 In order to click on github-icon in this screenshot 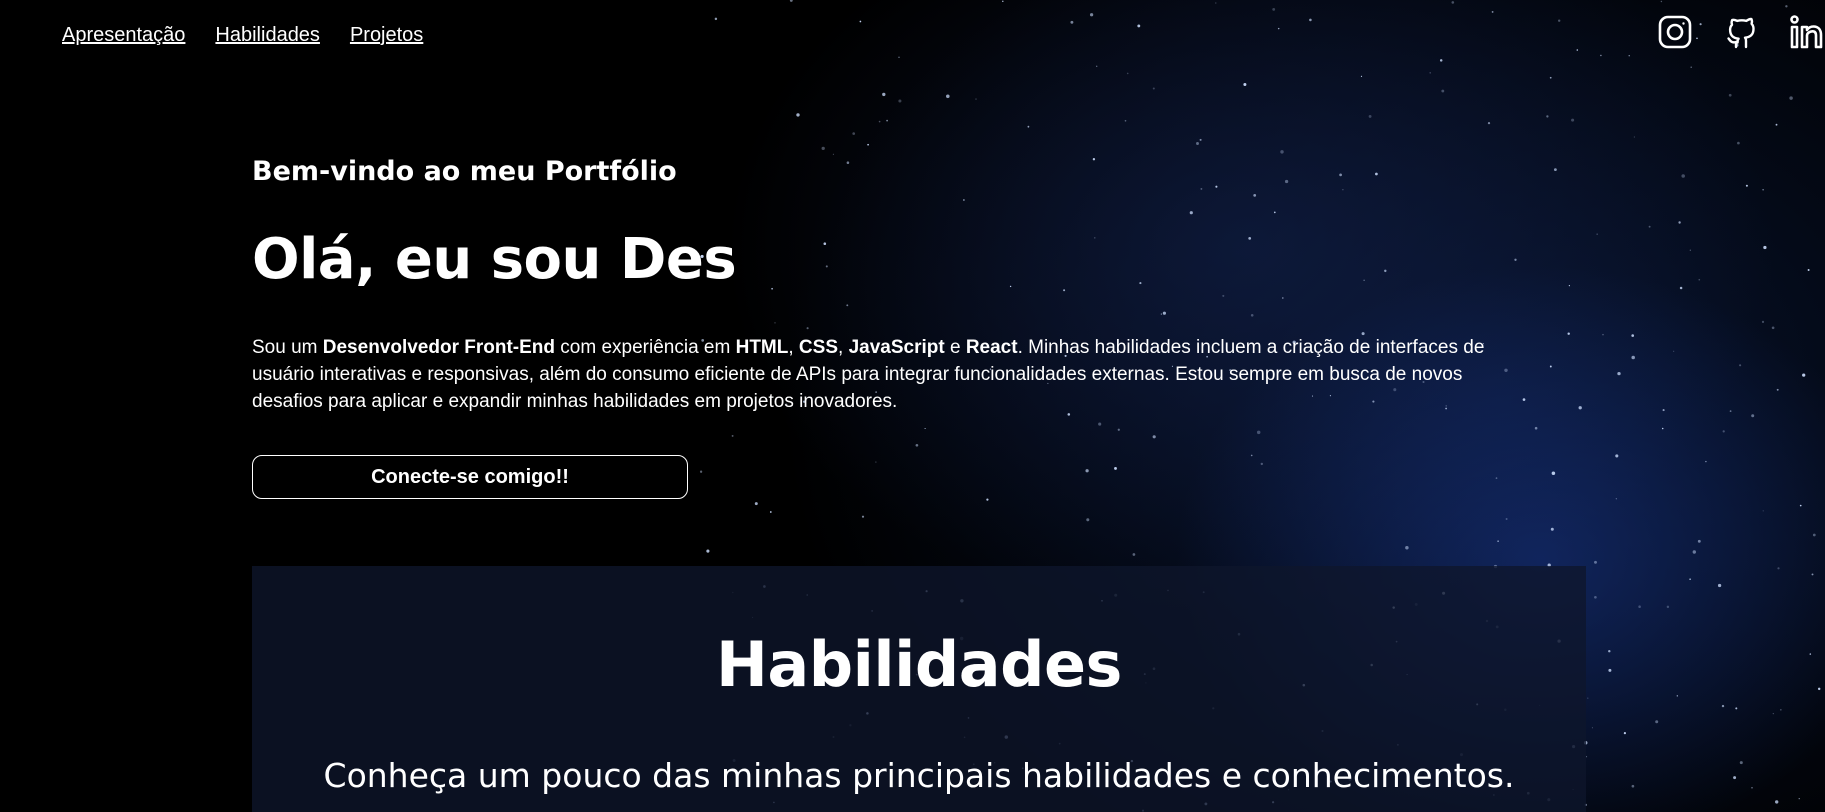, I will do `click(1741, 32)`.